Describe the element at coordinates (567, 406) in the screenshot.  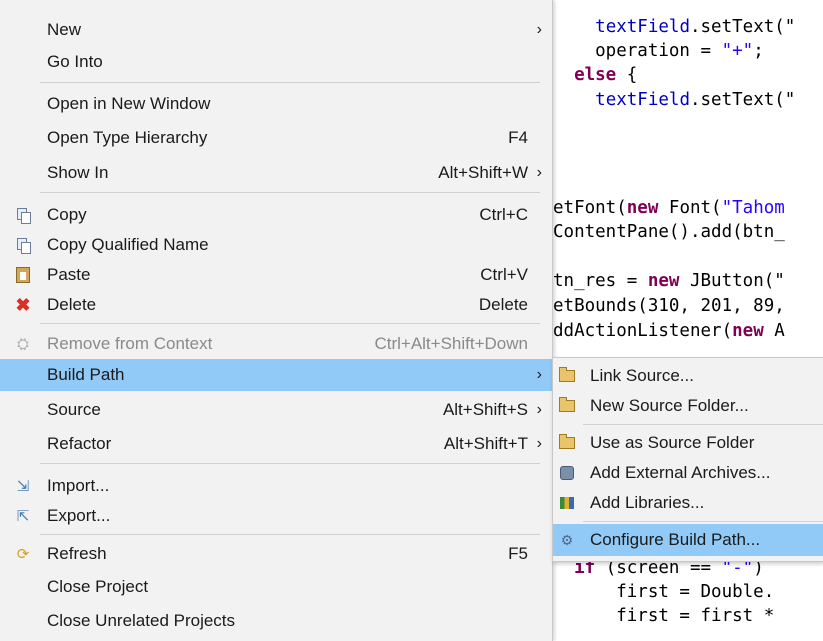
I see `new-source-folder-icon` at that location.